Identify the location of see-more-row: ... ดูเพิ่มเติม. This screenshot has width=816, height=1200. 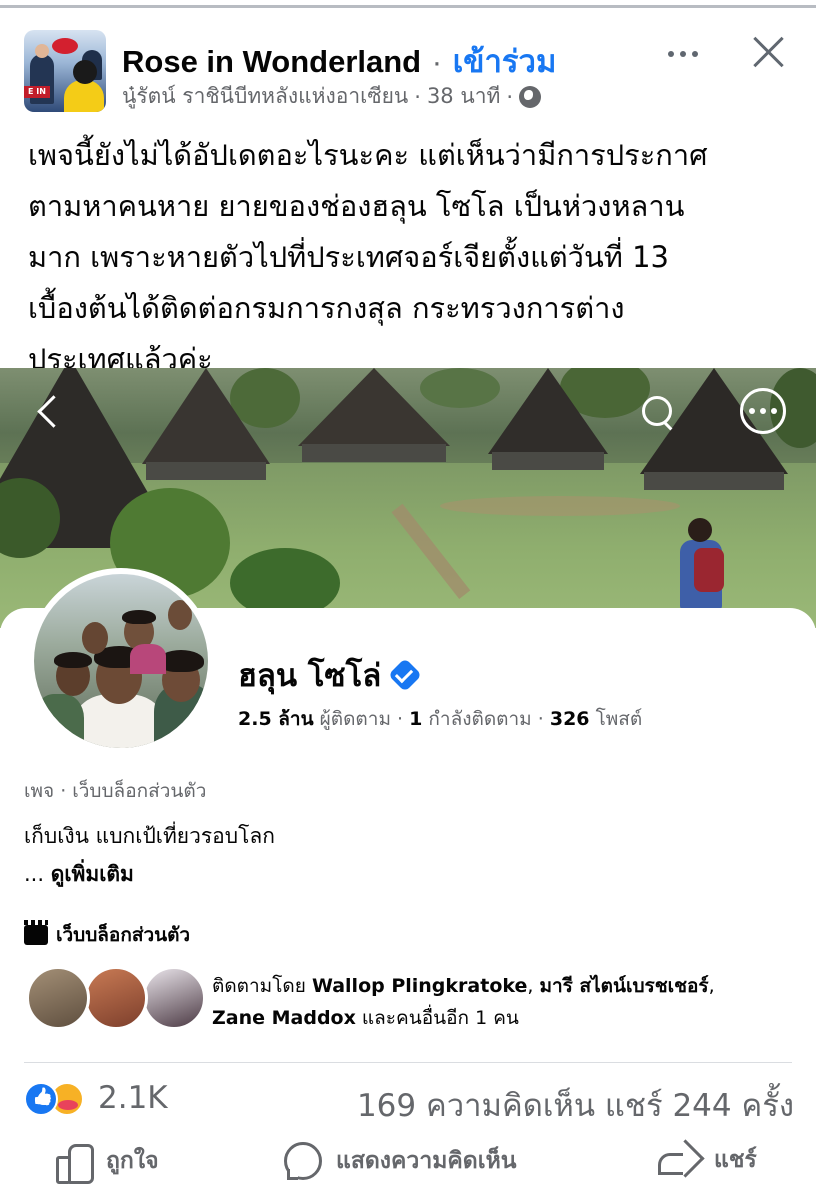
(79, 874).